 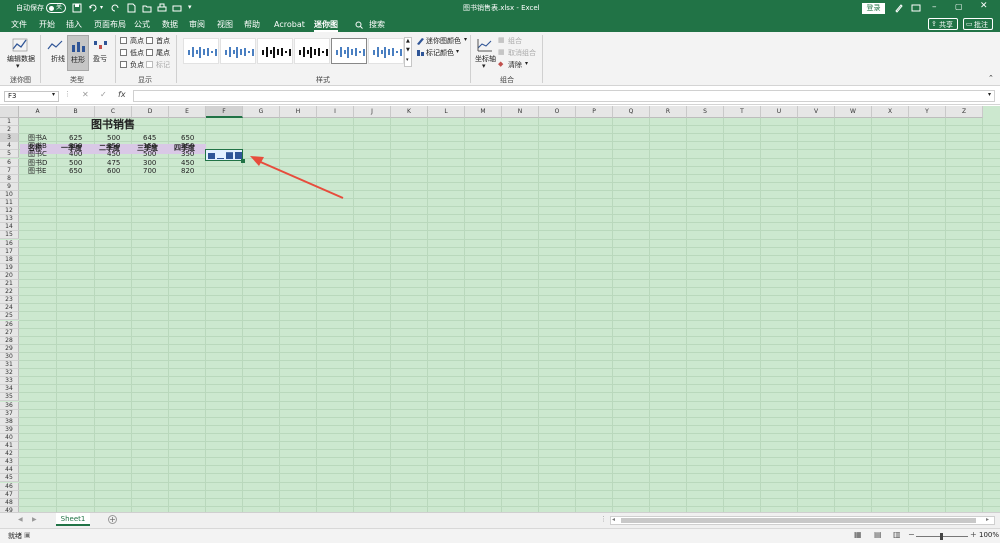 What do you see at coordinates (9, 486) in the screenshot?
I see `row-header-46: 46` at bounding box center [9, 486].